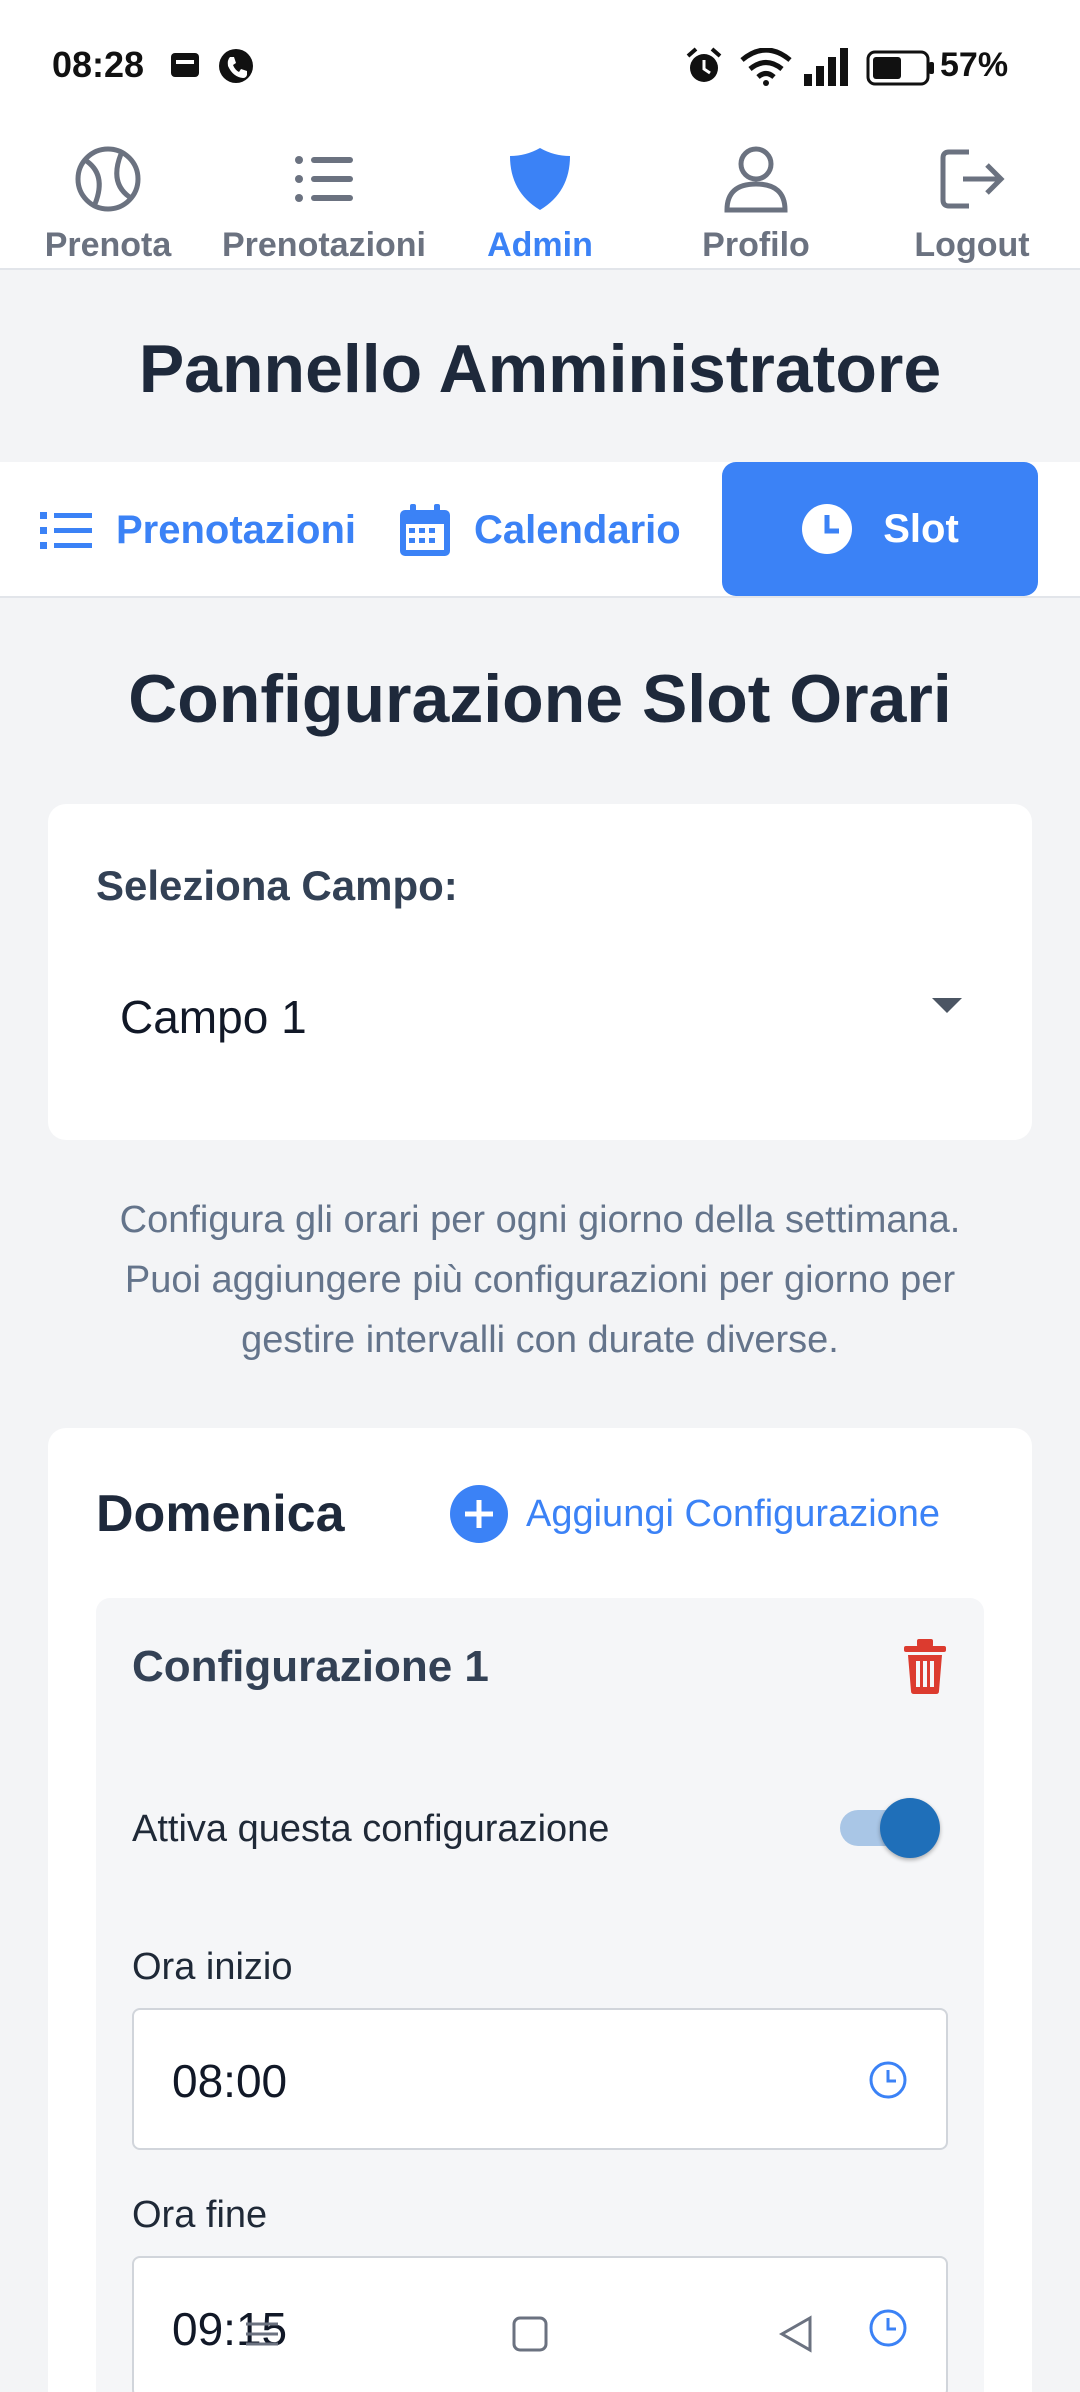 The image size is (1080, 2392). I want to click on section-title: Configurazione Slot Orari, so click(540, 699).